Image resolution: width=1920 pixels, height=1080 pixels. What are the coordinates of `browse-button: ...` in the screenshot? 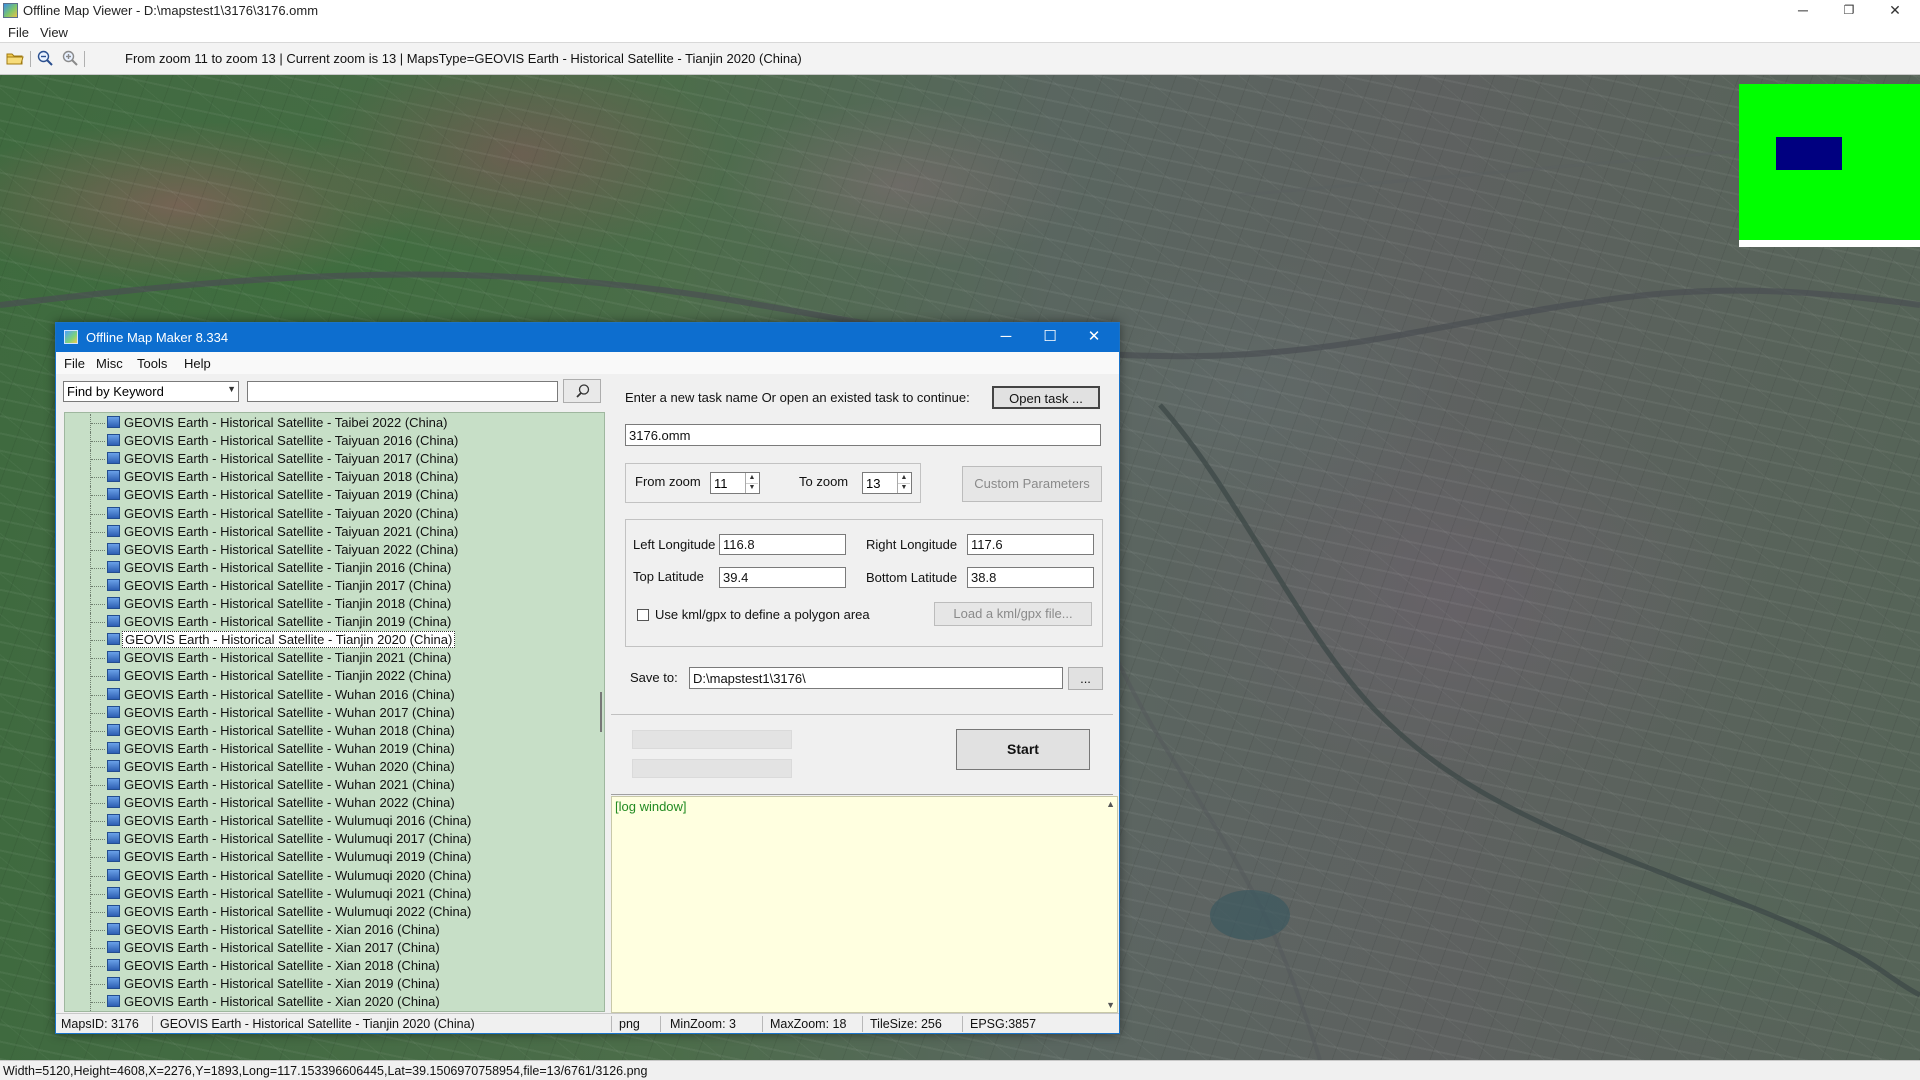 It's located at (1085, 678).